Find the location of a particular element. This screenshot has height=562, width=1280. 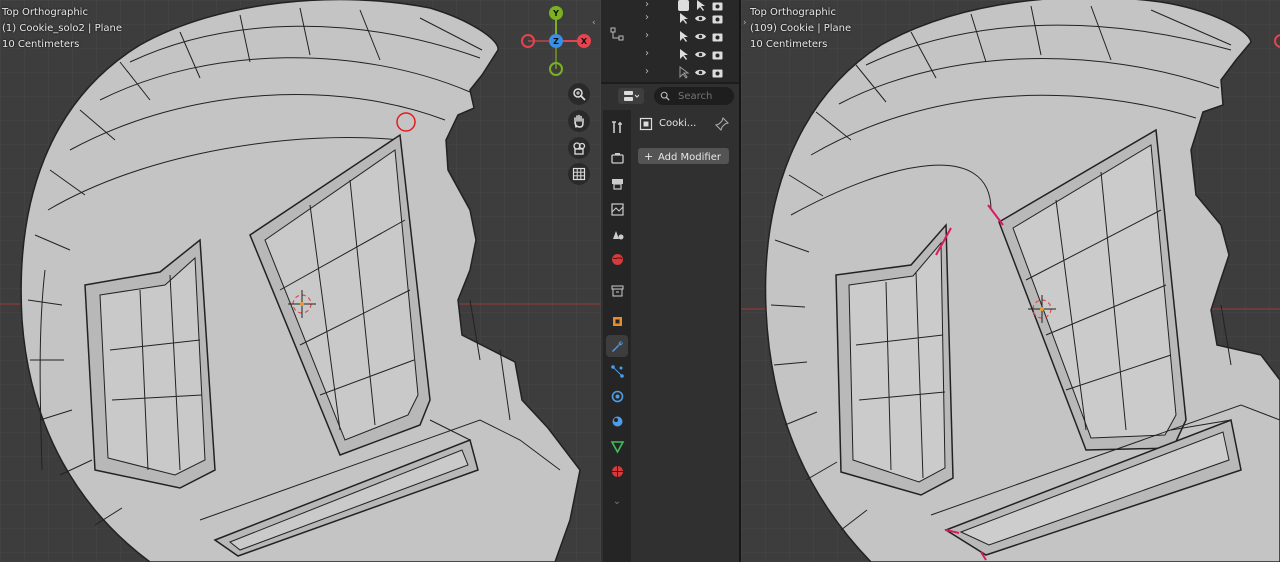

data-icon is located at coordinates (617, 447).